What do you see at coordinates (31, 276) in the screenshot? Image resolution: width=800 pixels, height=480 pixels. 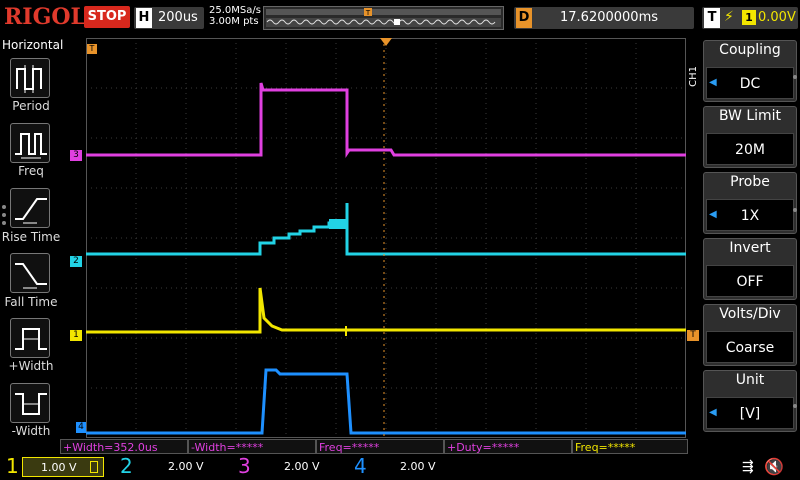 I see `fall-time-icon` at bounding box center [31, 276].